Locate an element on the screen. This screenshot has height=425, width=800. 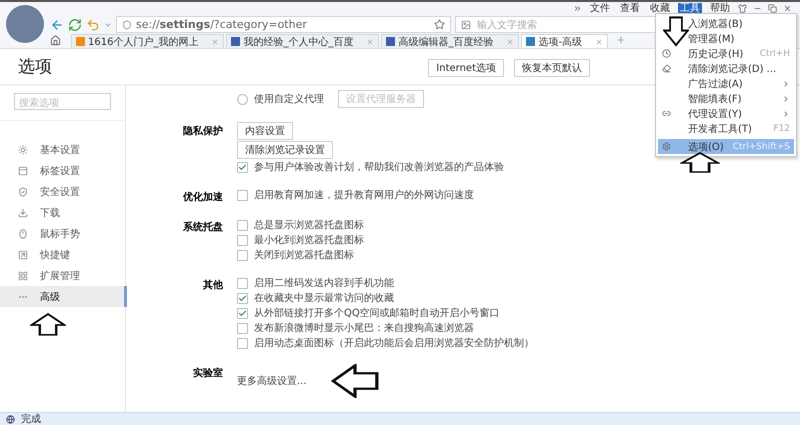
more-icon is located at coordinates (577, 8).